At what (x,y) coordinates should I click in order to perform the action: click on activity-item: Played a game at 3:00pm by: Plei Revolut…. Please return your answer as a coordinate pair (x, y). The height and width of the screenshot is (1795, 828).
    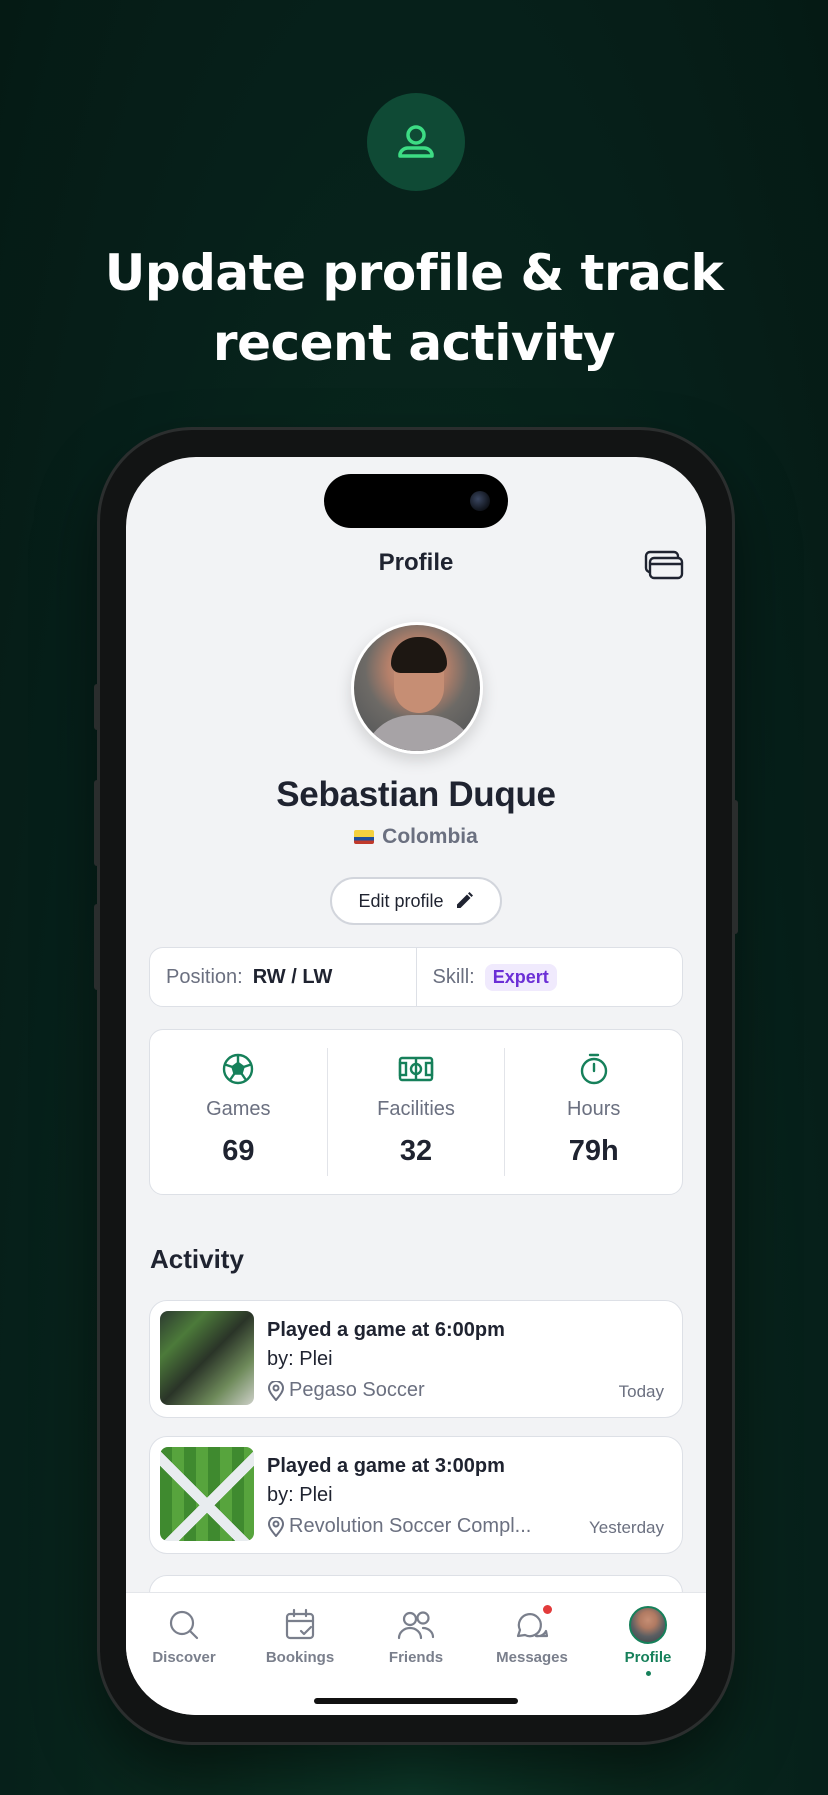
    Looking at the image, I should click on (416, 1495).